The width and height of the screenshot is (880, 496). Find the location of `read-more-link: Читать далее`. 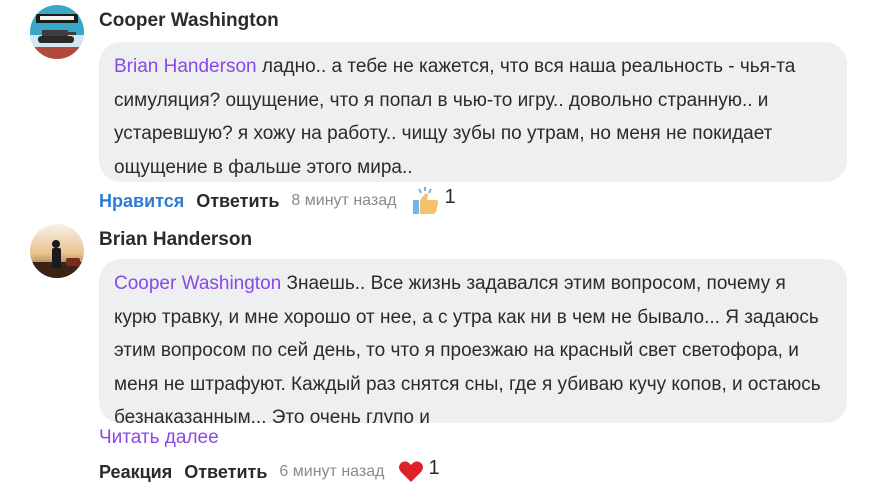

read-more-link: Читать далее is located at coordinates (159, 438).